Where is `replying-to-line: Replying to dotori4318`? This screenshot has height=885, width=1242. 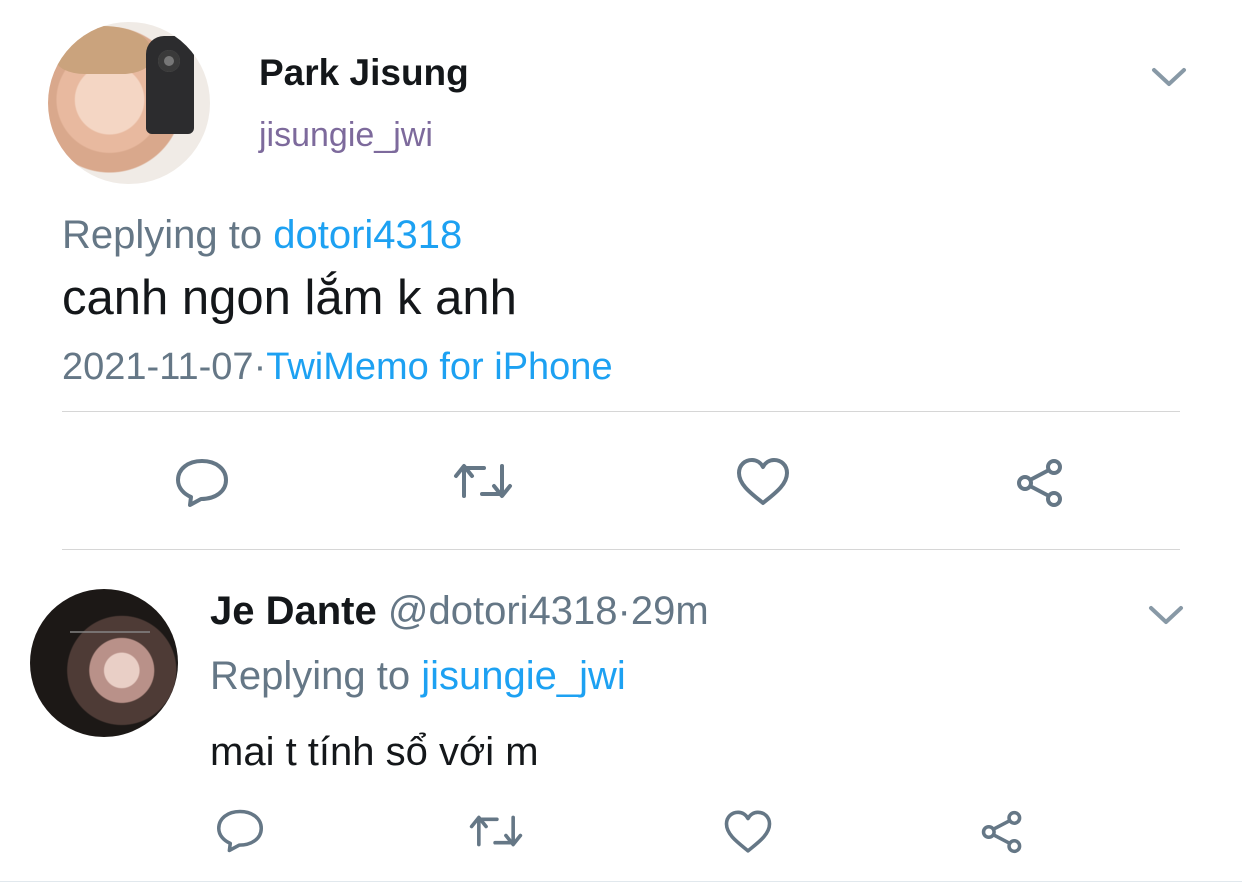 replying-to-line: Replying to dotori4318 is located at coordinates (262, 235).